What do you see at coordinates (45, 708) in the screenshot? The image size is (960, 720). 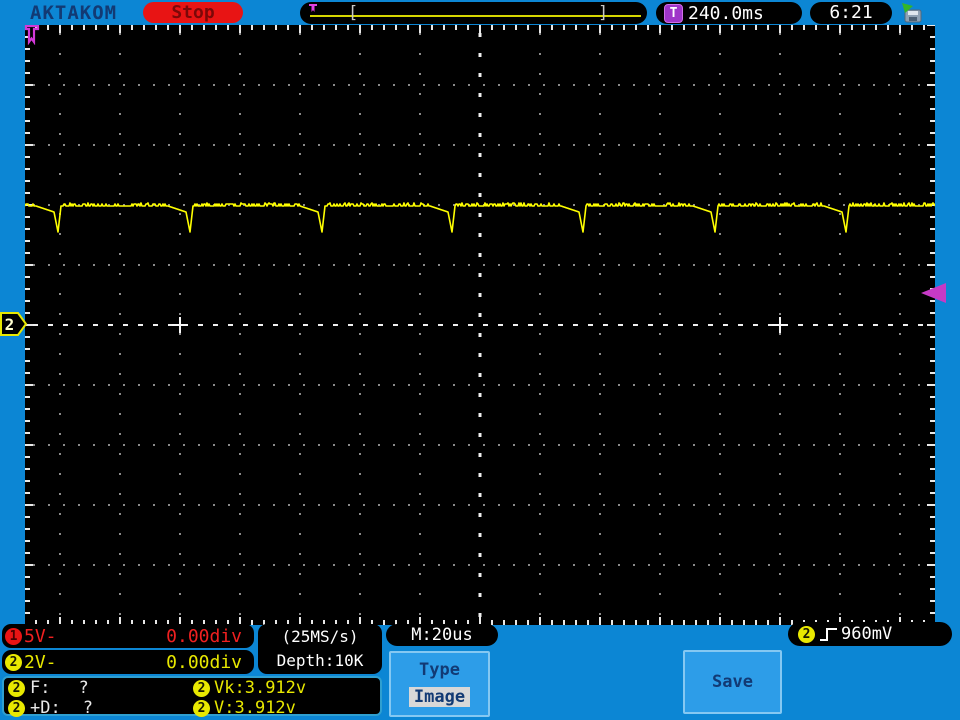 I see `measure-label: +D:` at bounding box center [45, 708].